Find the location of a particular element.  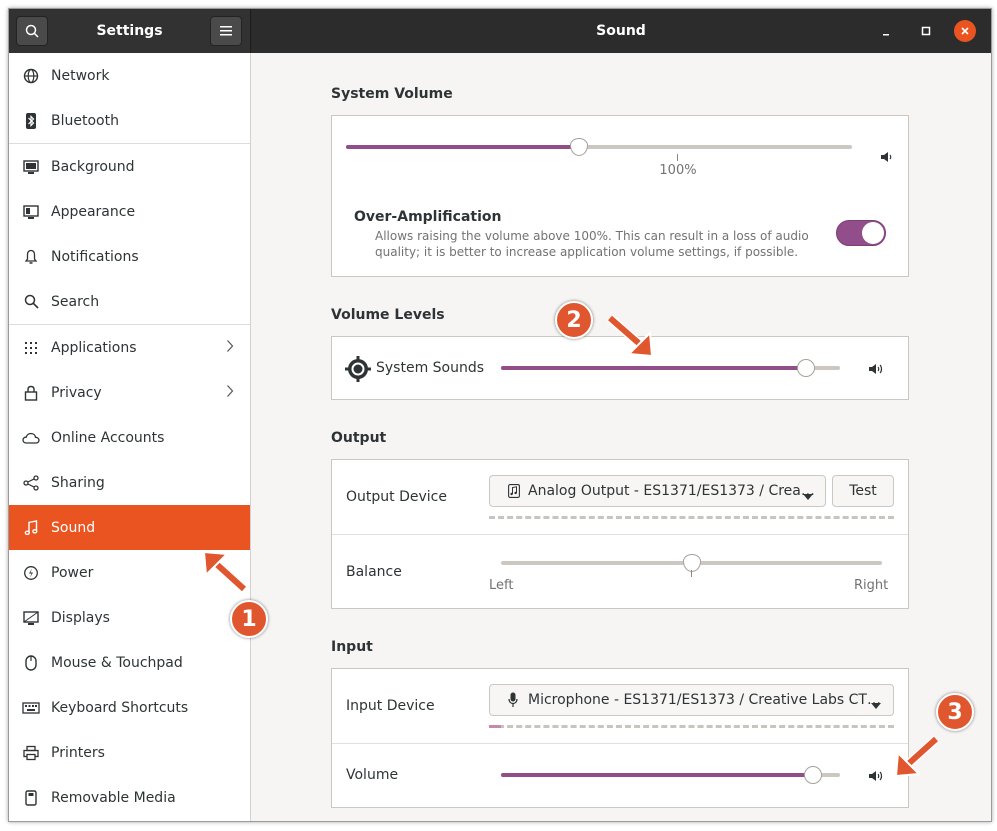

share-icon is located at coordinates (31, 483).